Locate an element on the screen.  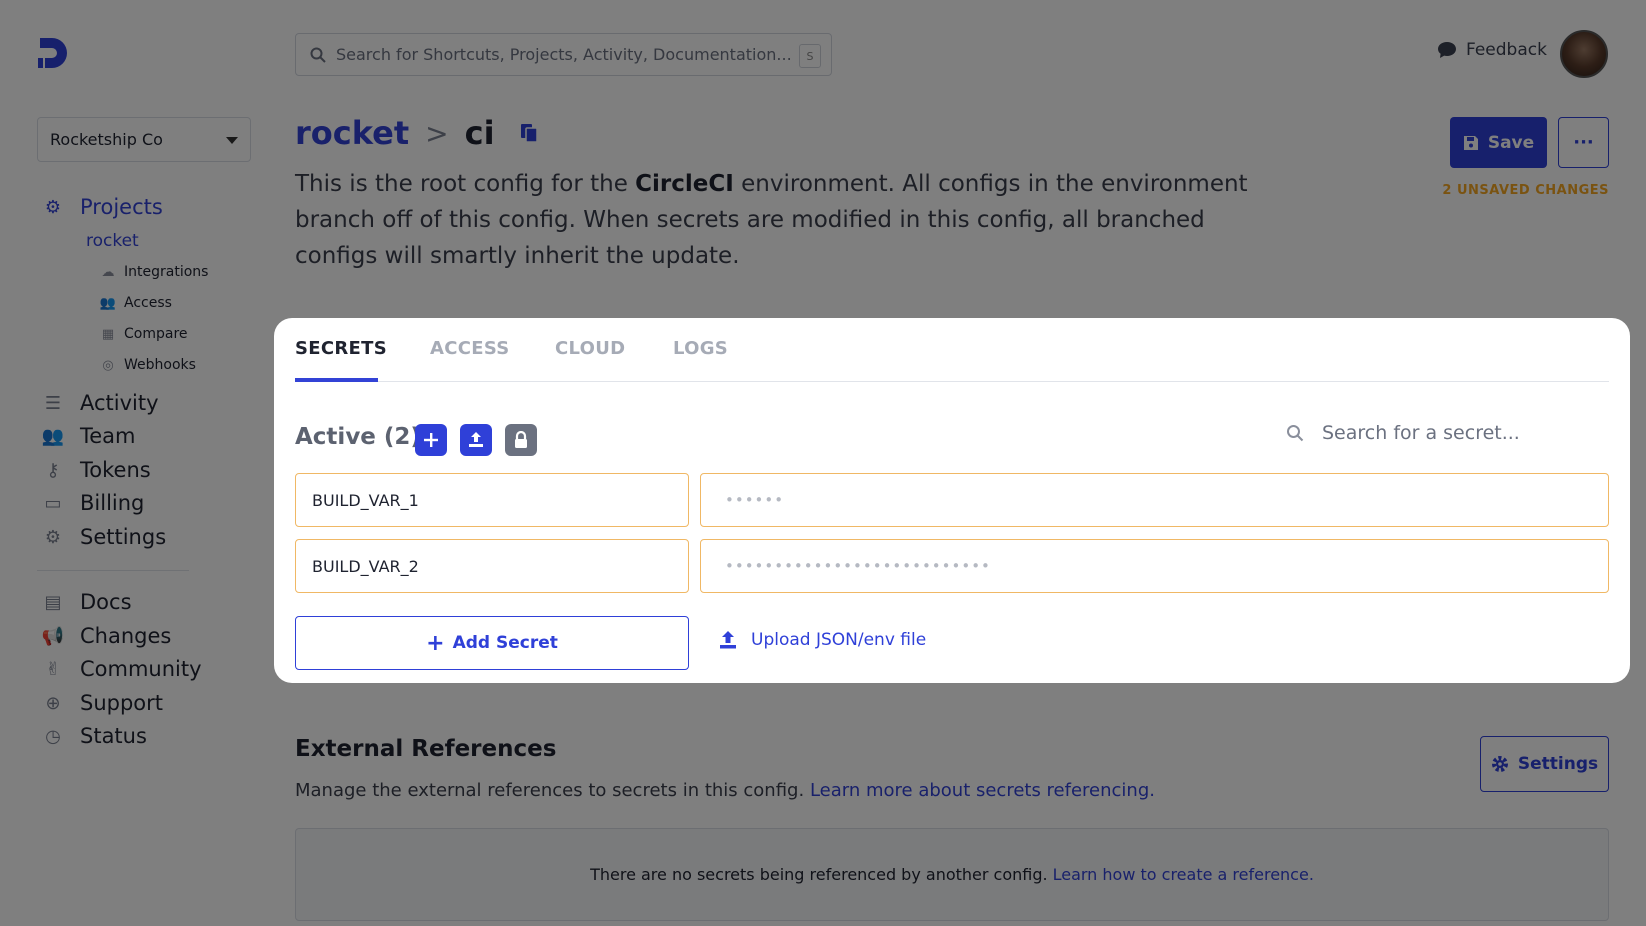
config-tabs: SECRETS ACCESS CLOUD LOGS is located at coordinates (952, 350).